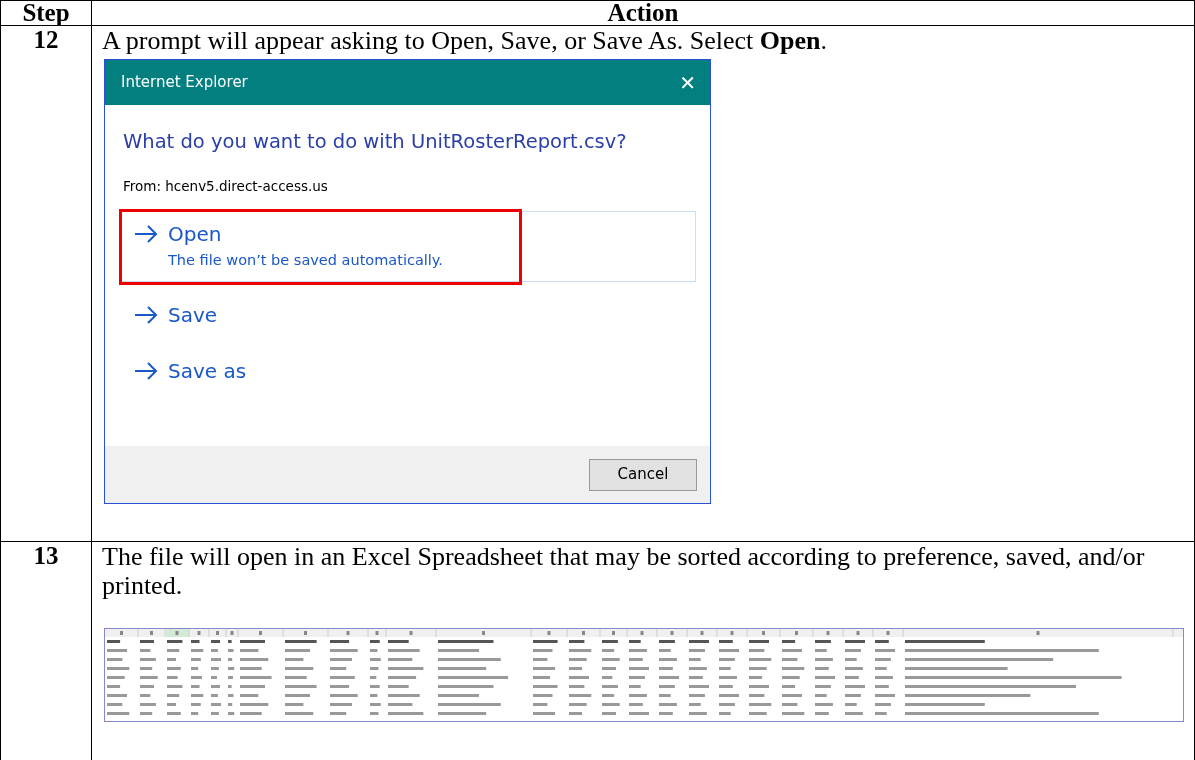 The height and width of the screenshot is (760, 1195). What do you see at coordinates (643, 474) in the screenshot?
I see `cancel-button: Cancel` at bounding box center [643, 474].